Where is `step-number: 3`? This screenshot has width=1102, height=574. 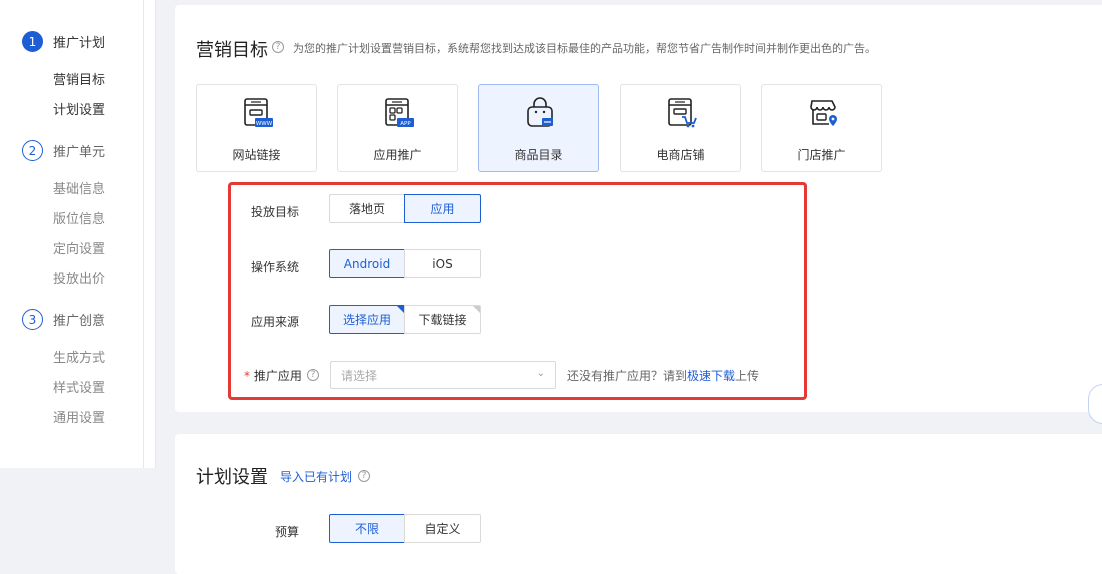 step-number: 3 is located at coordinates (32, 319).